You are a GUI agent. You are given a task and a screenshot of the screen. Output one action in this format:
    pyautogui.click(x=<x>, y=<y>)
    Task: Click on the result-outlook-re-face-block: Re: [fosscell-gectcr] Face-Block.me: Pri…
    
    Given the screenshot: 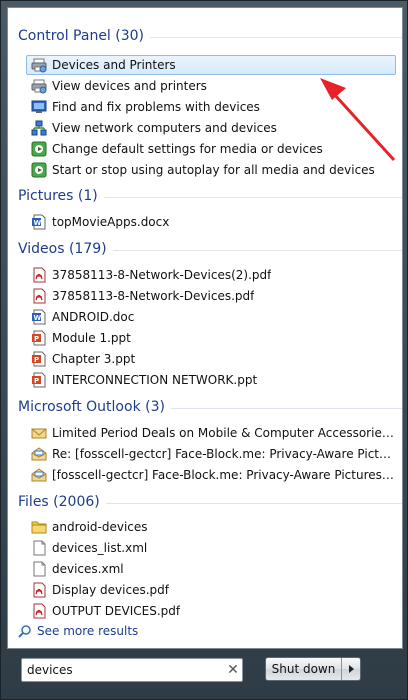 What is the action you would take?
    pyautogui.click(x=211, y=454)
    